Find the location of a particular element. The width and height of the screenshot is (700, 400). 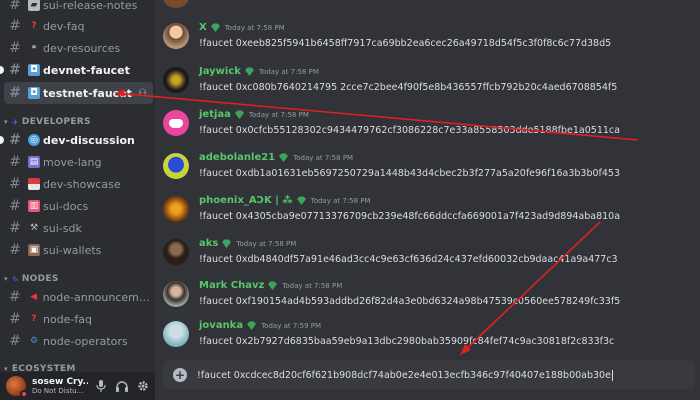

tools-icon: ⚒ is located at coordinates (34, 228).